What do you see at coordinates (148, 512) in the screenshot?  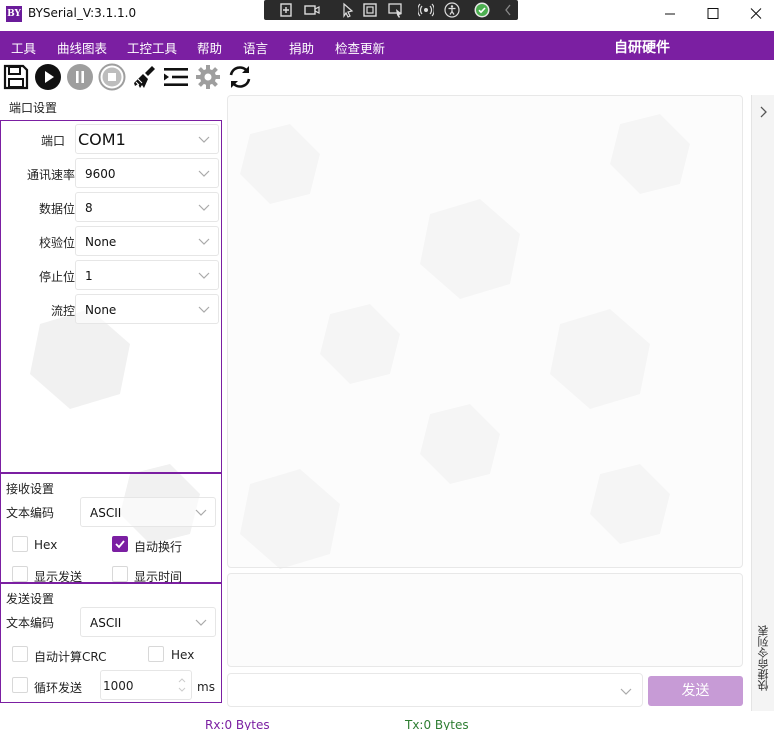 I see `recv-encoding-select: ASCII` at bounding box center [148, 512].